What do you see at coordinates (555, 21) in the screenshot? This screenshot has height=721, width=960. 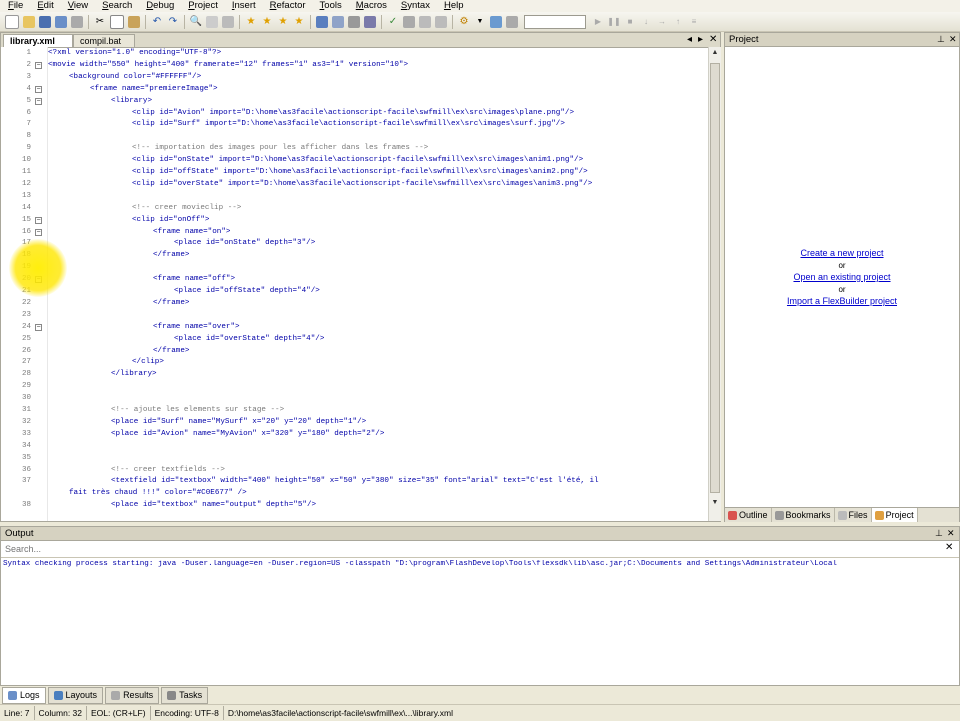 I see `build-target-select` at bounding box center [555, 21].